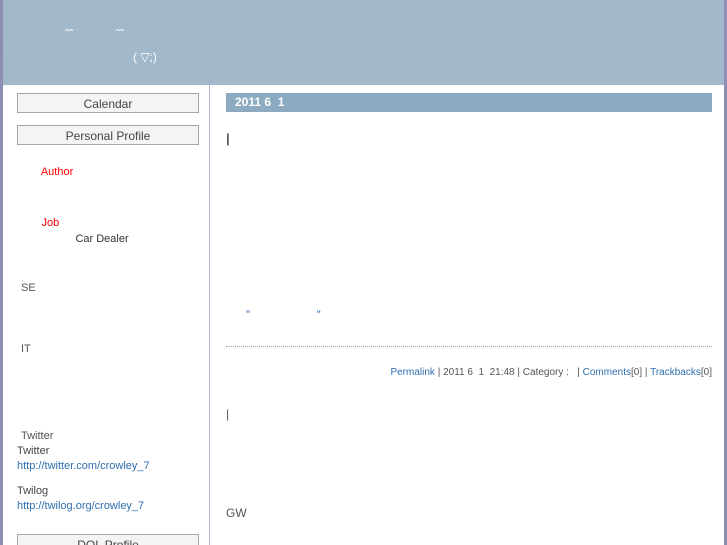 The image size is (727, 545). Describe the element at coordinates (37, 436) in the screenshot. I see `twitter-section-heading: Twitter` at that location.